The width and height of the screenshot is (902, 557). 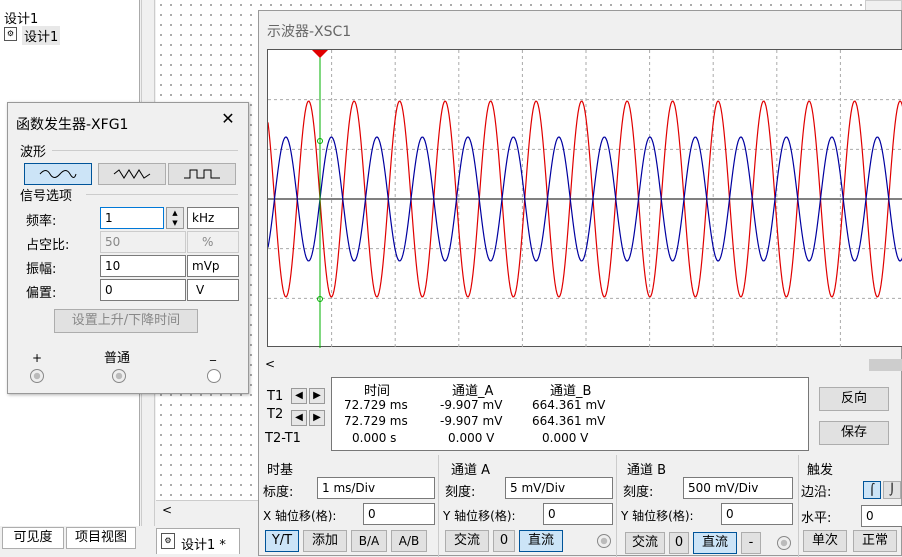 I want to click on channel-b-zero-button: 0, so click(x=679, y=543).